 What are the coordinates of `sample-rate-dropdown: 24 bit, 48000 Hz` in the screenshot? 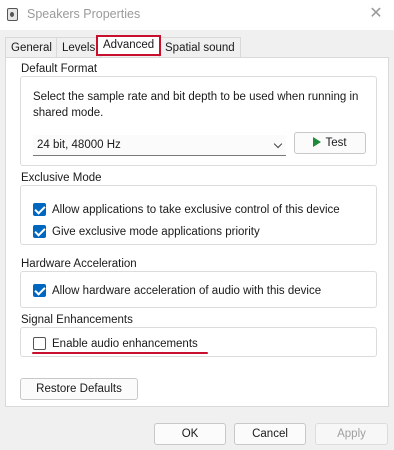 It's located at (159, 145).